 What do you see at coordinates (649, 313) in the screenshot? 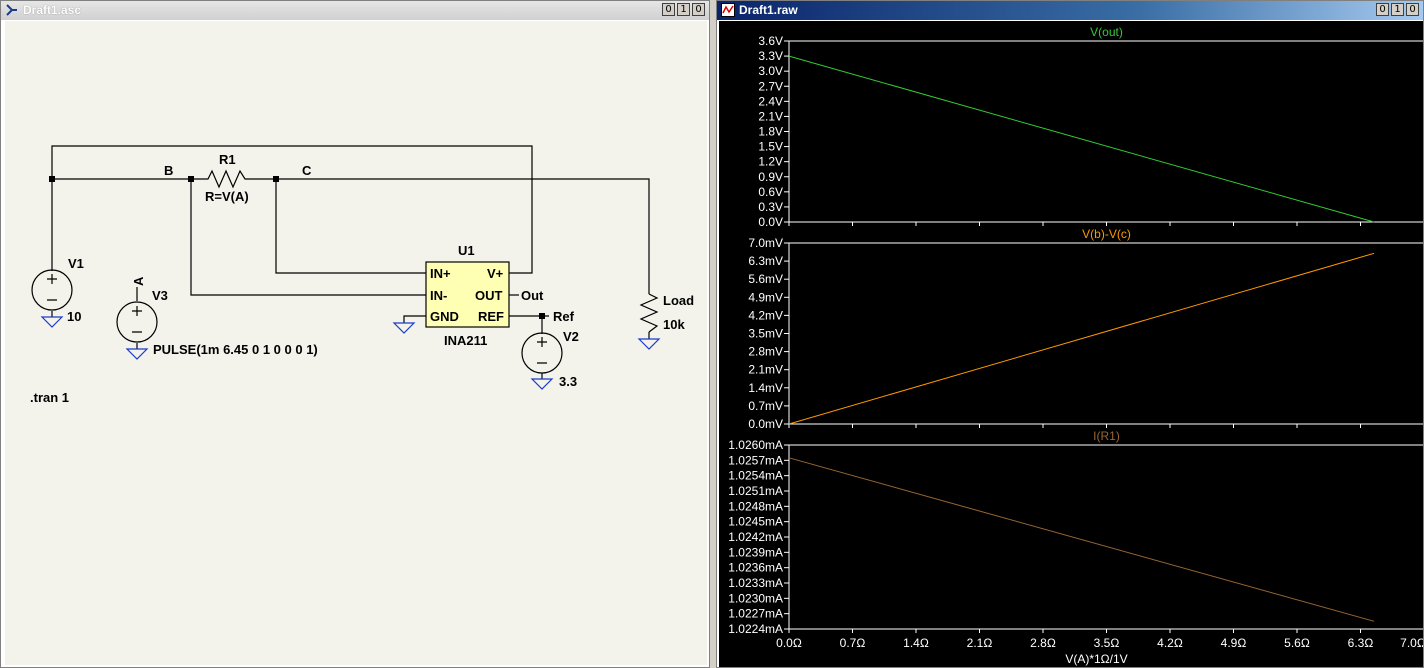
I see `load-resistor-symbol` at bounding box center [649, 313].